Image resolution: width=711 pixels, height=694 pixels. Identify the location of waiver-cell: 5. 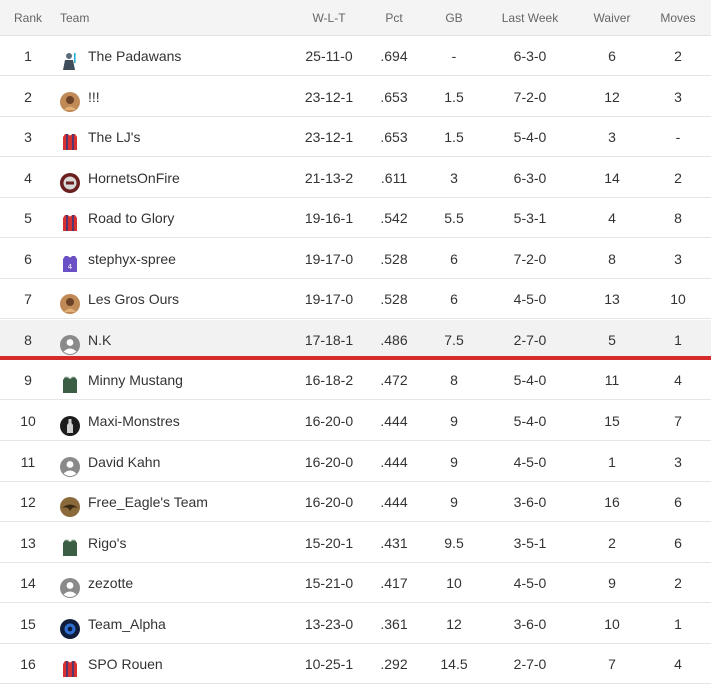
(612, 339).